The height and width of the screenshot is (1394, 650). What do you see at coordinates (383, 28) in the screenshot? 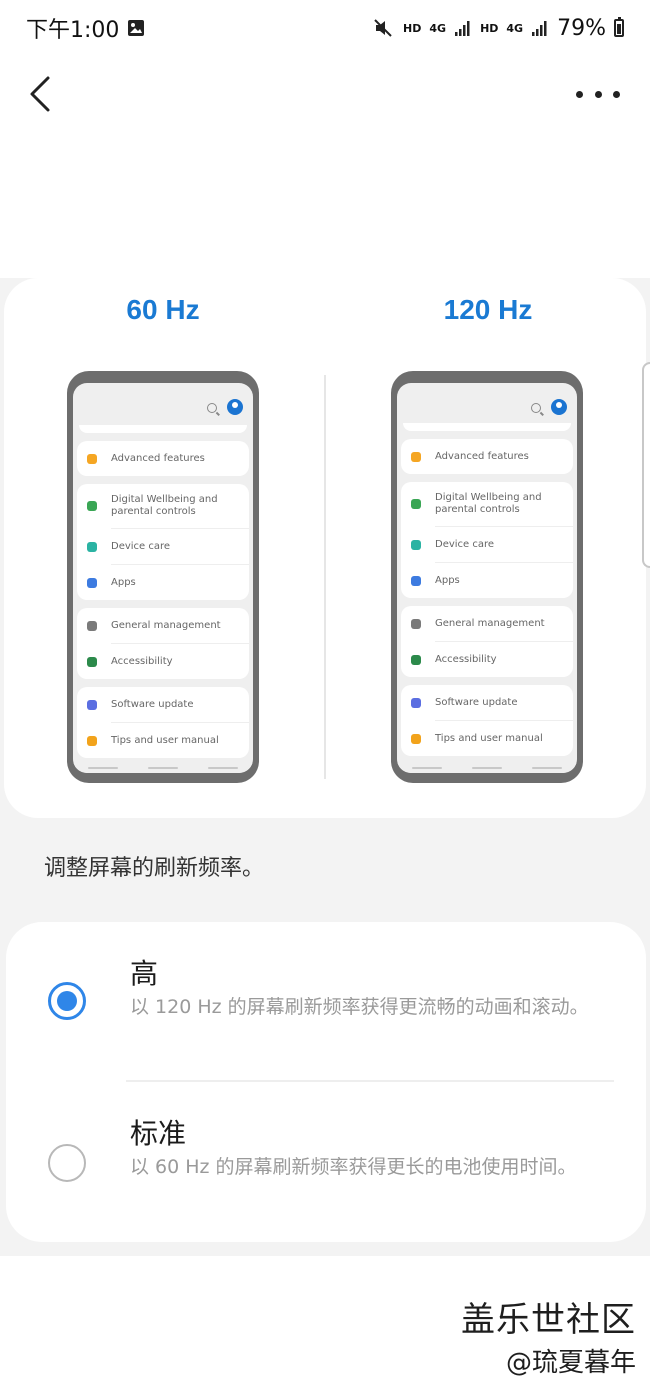
I see `mute-icon` at bounding box center [383, 28].